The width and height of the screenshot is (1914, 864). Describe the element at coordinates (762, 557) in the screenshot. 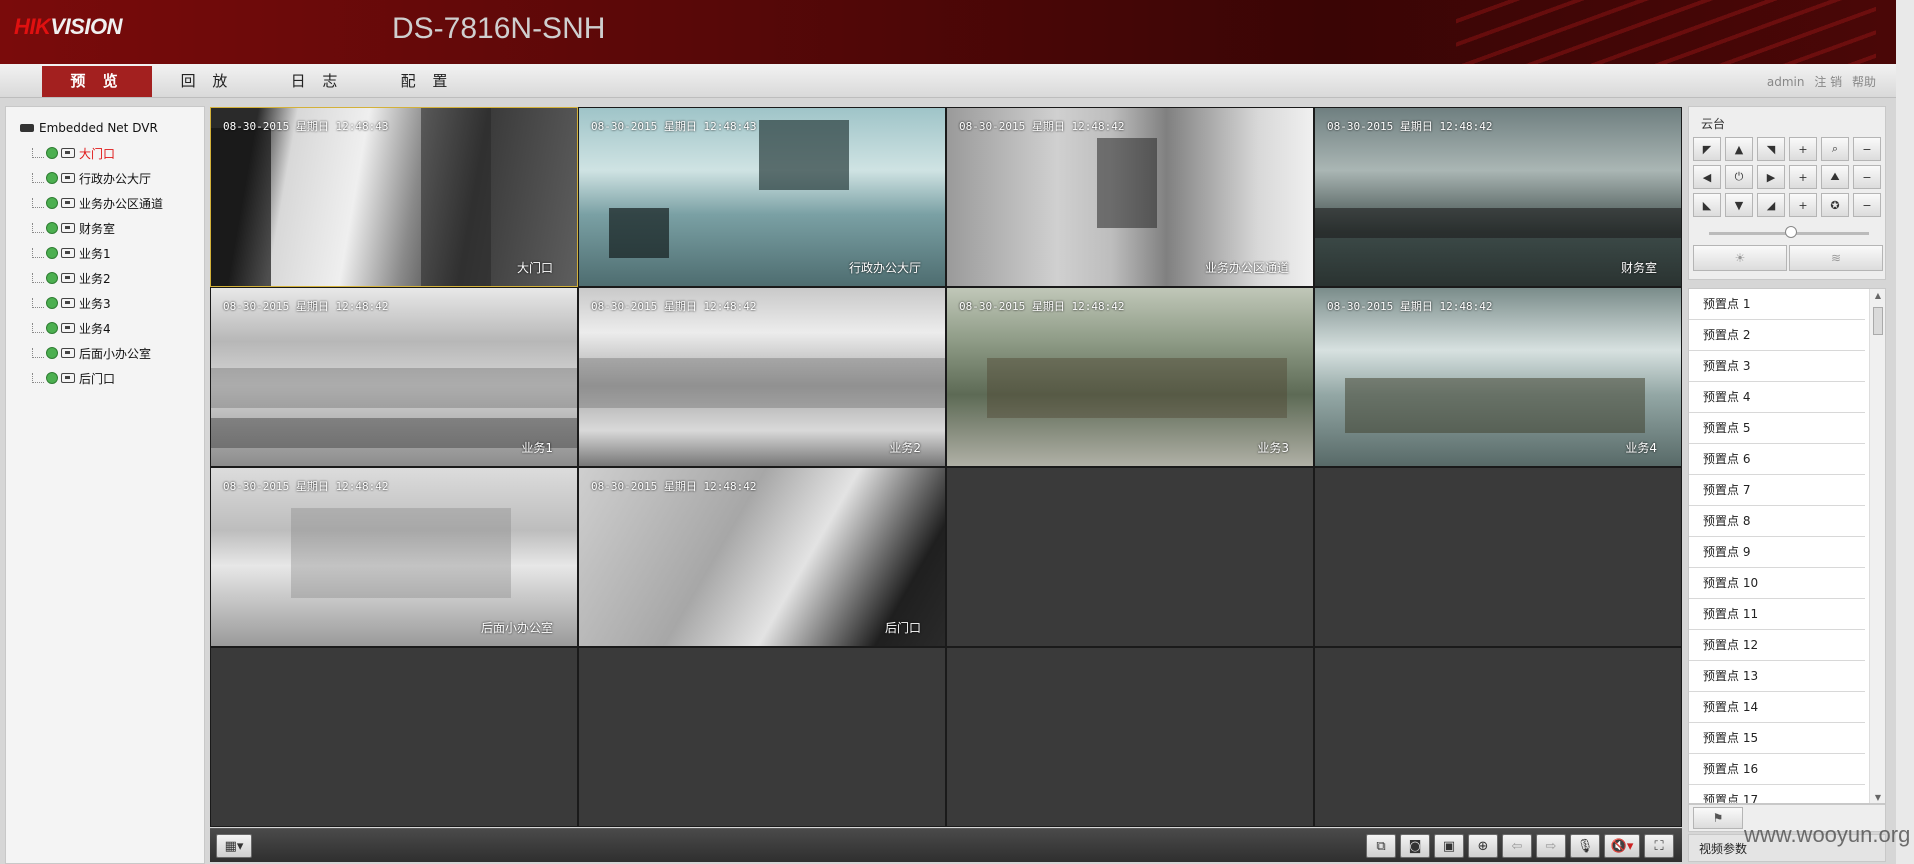

I see `video-tile: 08-30-2015 星期日 12:48:42 后门口` at that location.